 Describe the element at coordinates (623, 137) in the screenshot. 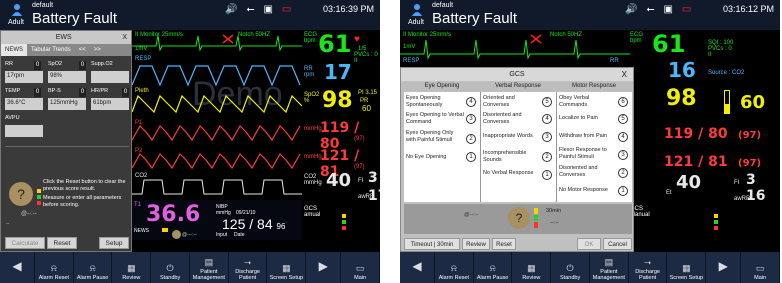

I see `motor-score-4: 4` at that location.